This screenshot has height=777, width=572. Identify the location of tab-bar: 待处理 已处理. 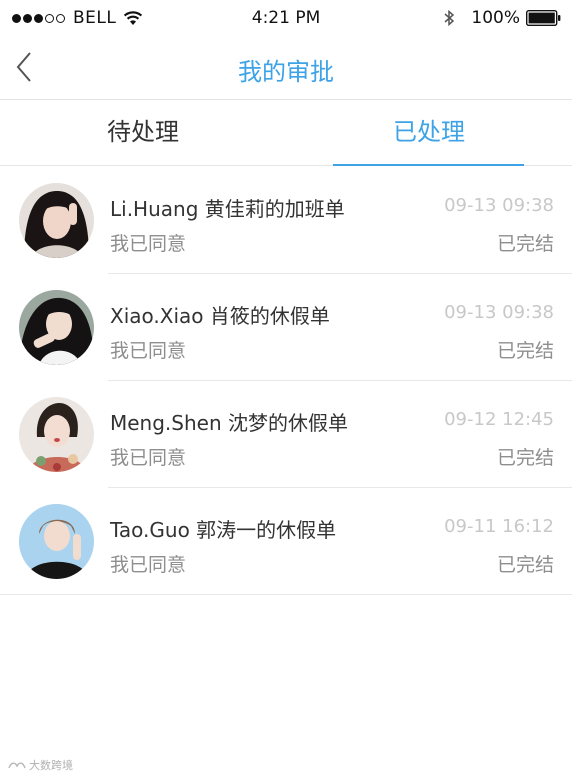
(286, 133).